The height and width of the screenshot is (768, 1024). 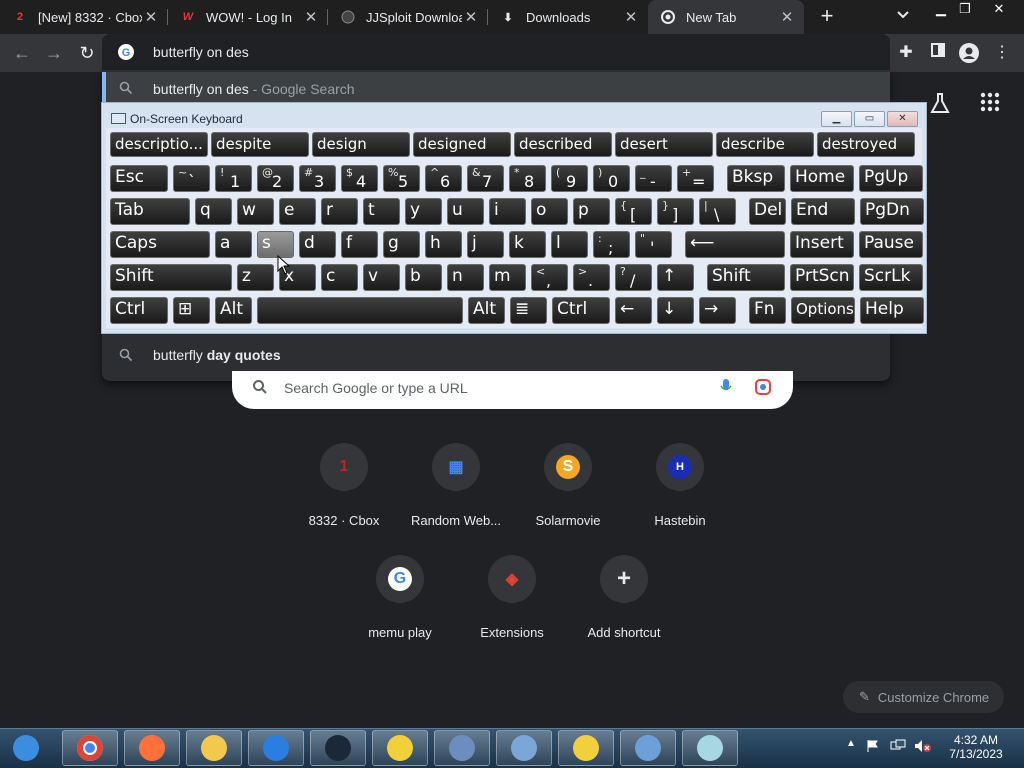 I want to click on key-z: z, so click(x=255, y=277).